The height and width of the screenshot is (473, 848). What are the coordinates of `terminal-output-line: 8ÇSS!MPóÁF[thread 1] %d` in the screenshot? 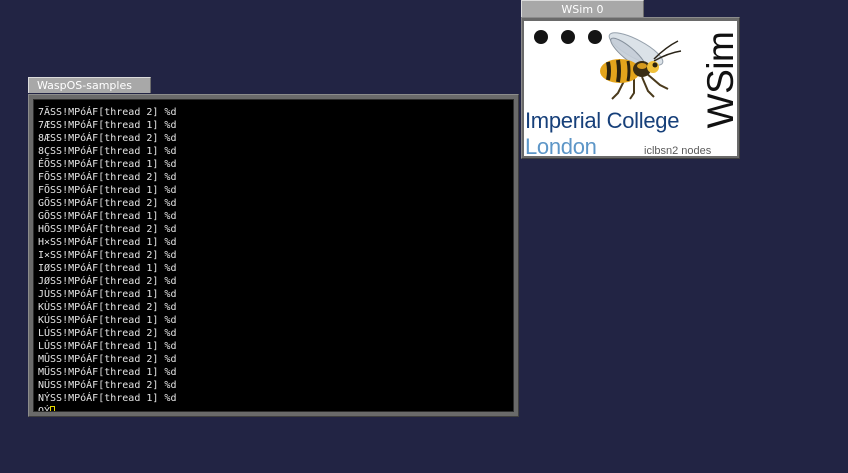 It's located at (107, 151).